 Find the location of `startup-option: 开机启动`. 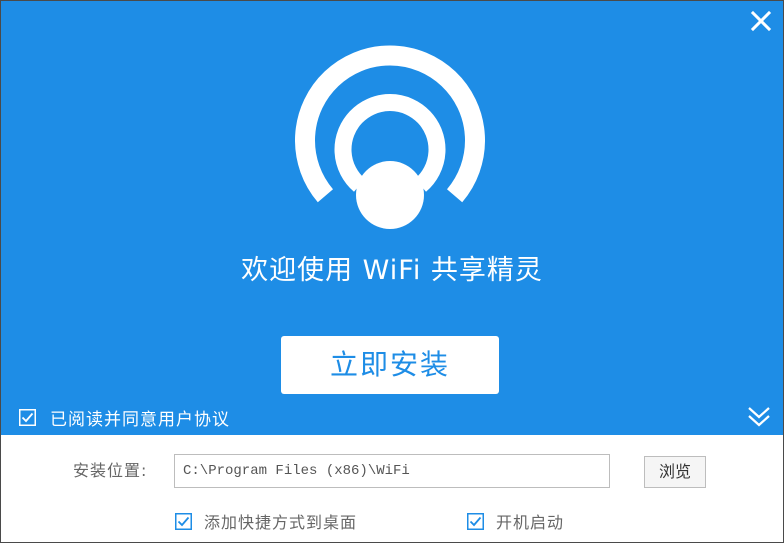

startup-option: 开机启动 is located at coordinates (515, 521).